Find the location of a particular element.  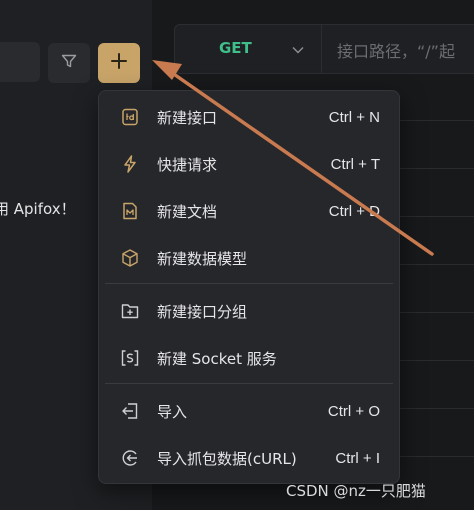

search-input is located at coordinates (20, 62).